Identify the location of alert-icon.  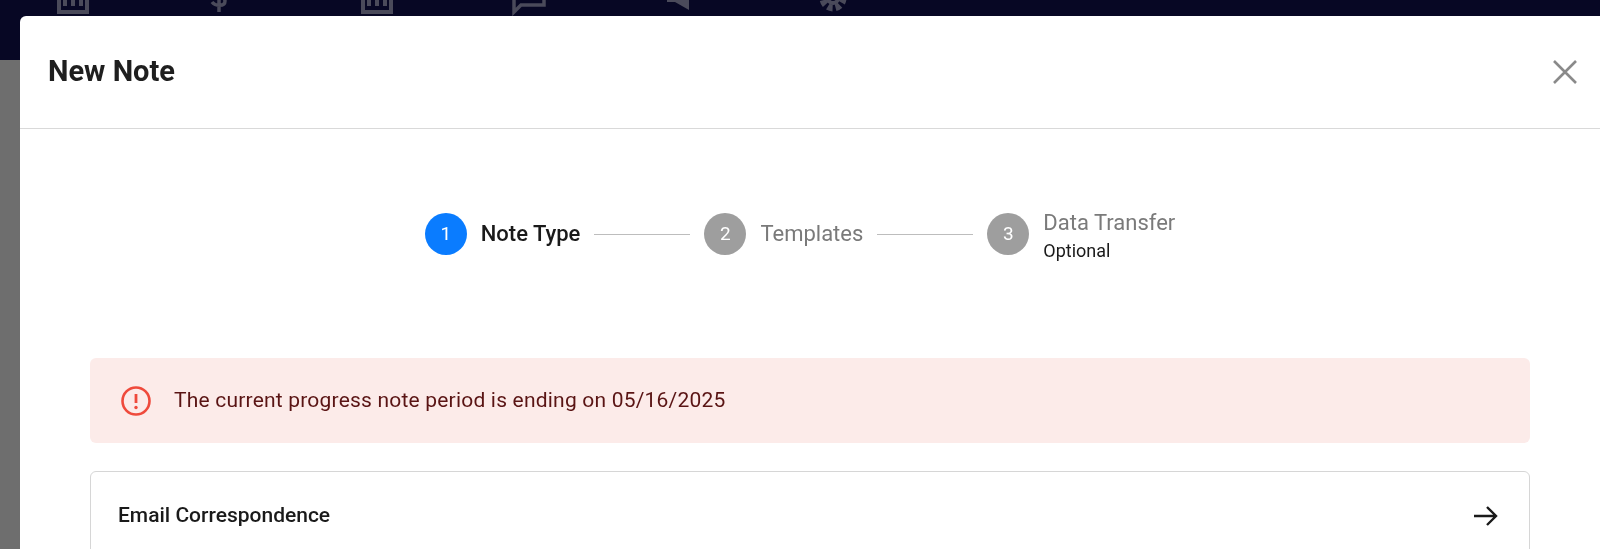
(136, 400).